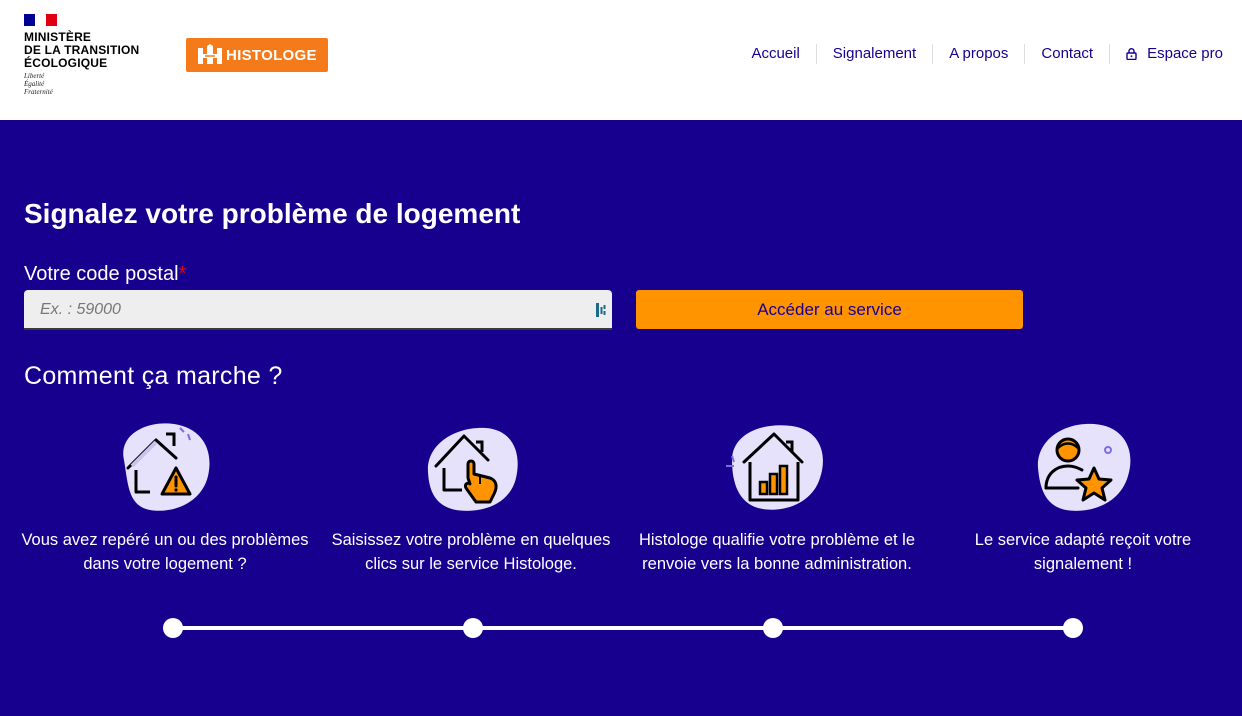 The width and height of the screenshot is (1242, 716). What do you see at coordinates (873, 54) in the screenshot?
I see `nav-signalement: Signalement` at bounding box center [873, 54].